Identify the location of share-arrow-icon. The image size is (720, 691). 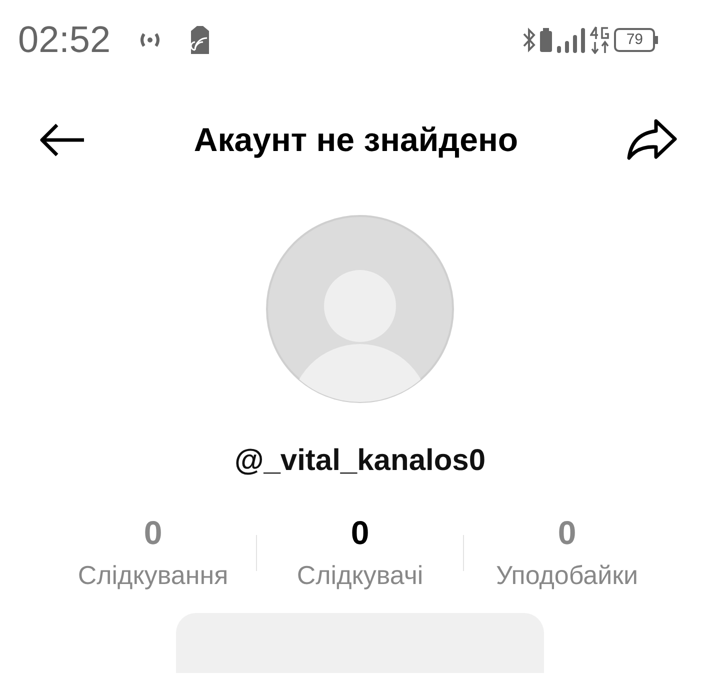
(652, 140).